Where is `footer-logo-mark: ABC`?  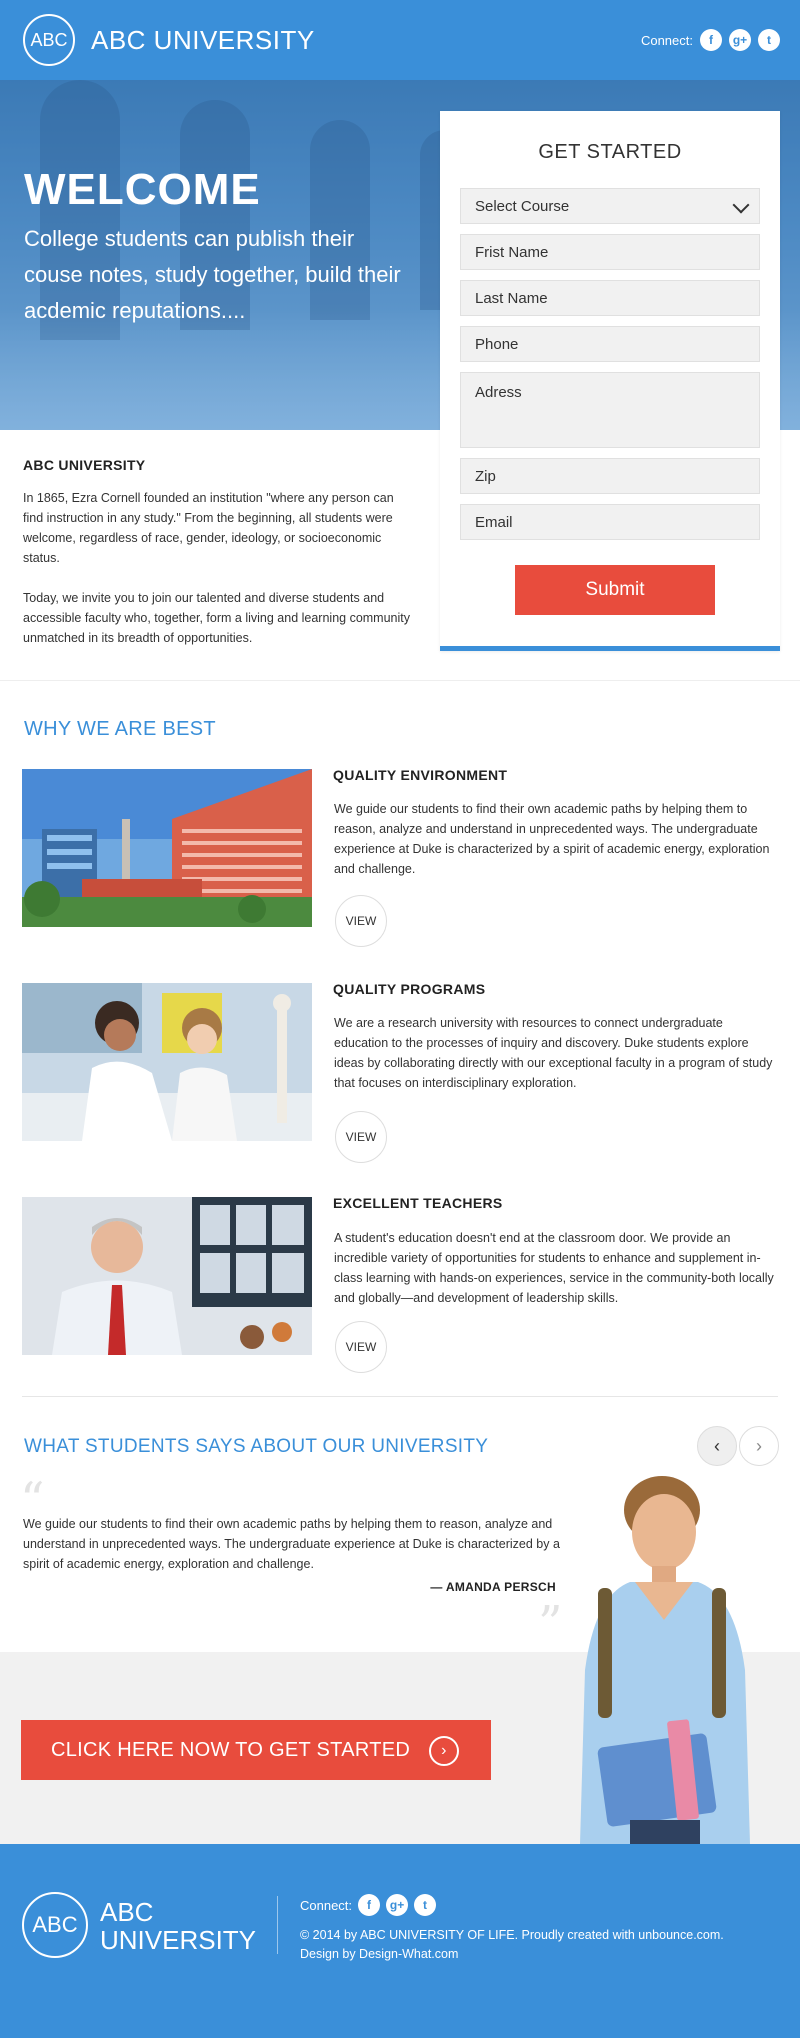
footer-logo-mark: ABC is located at coordinates (55, 1925).